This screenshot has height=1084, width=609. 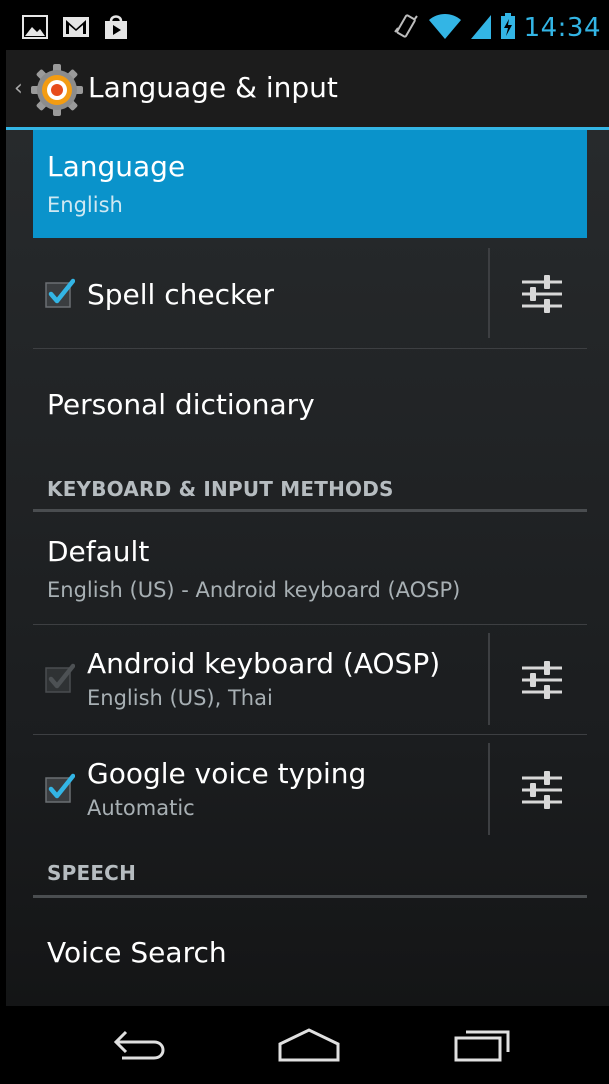 What do you see at coordinates (57, 92) in the screenshot?
I see `settings-gear-icon` at bounding box center [57, 92].